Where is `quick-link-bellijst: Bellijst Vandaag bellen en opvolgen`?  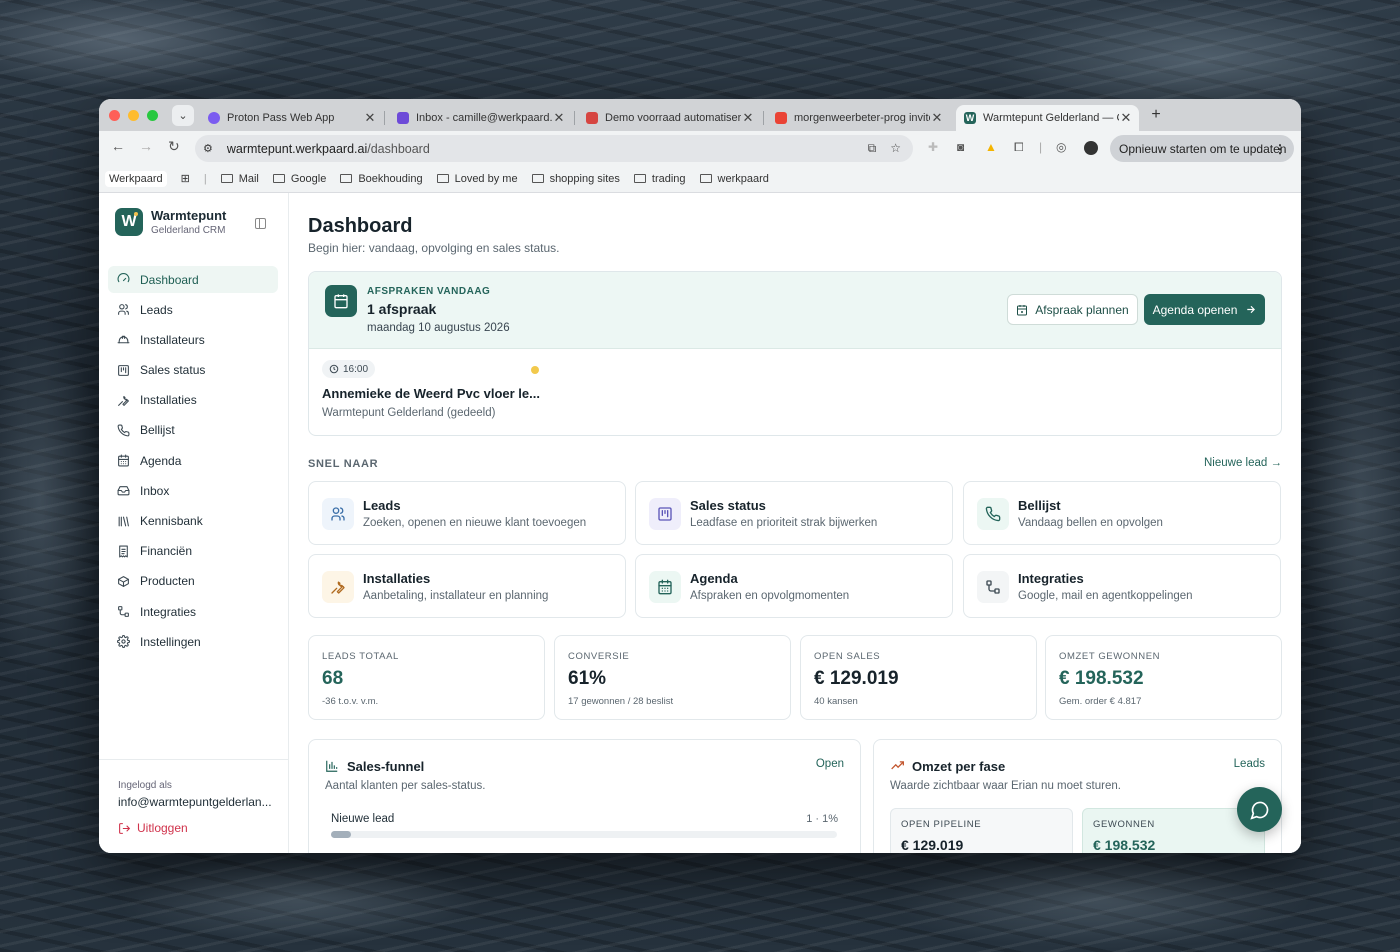
quick-link-bellijst: Bellijst Vandaag bellen en opvolgen is located at coordinates (1122, 513).